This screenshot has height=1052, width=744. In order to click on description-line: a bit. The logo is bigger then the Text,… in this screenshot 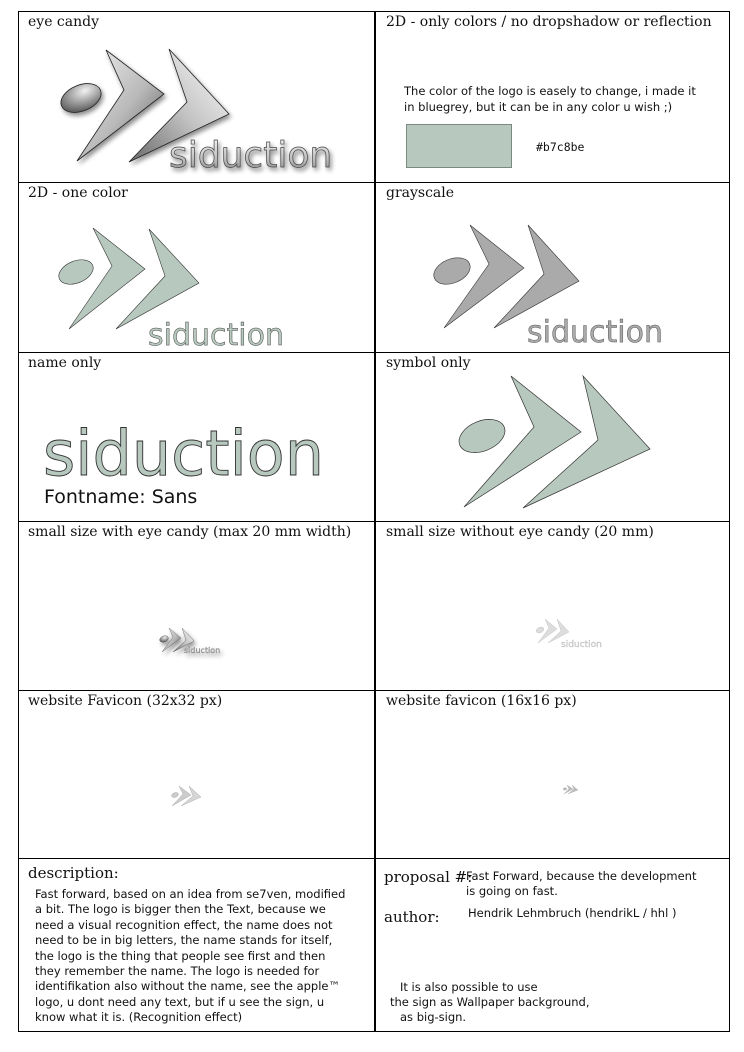, I will do `click(180, 909)`.